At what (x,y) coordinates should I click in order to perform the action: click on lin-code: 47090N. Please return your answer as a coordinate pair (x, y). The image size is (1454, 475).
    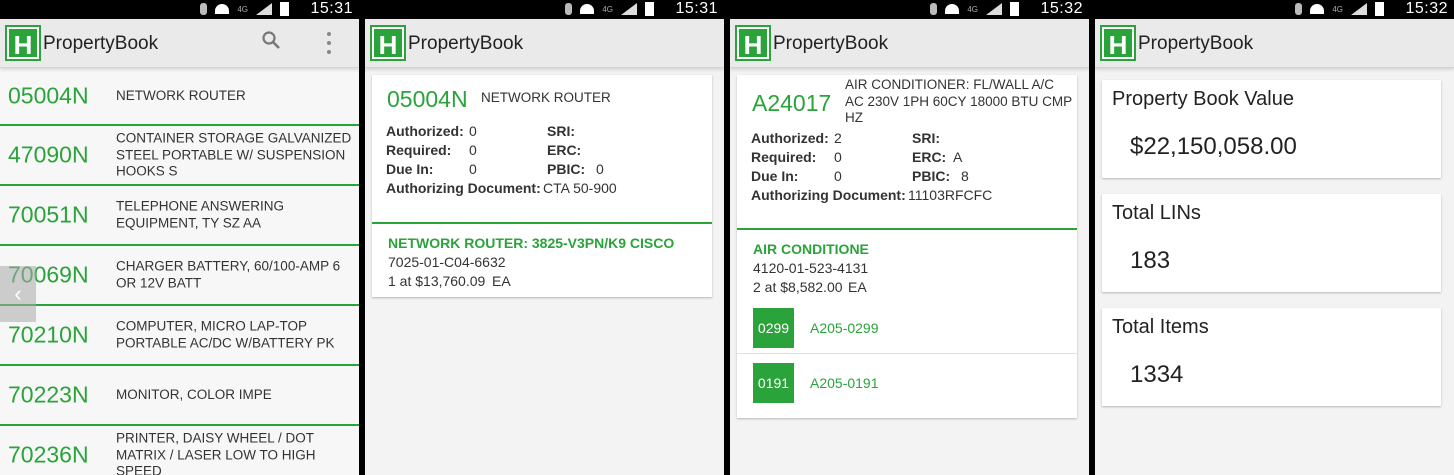
    Looking at the image, I should click on (48, 154).